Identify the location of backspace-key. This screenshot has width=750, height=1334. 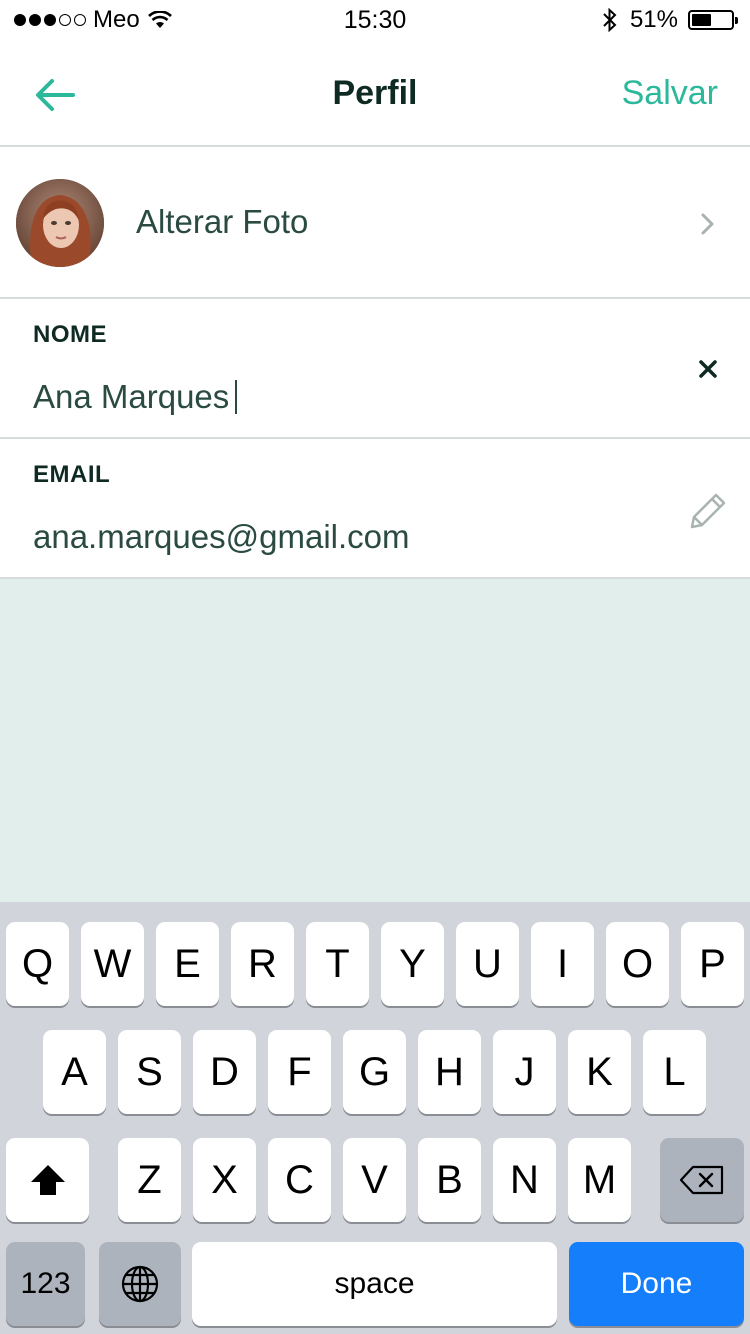
(702, 1180).